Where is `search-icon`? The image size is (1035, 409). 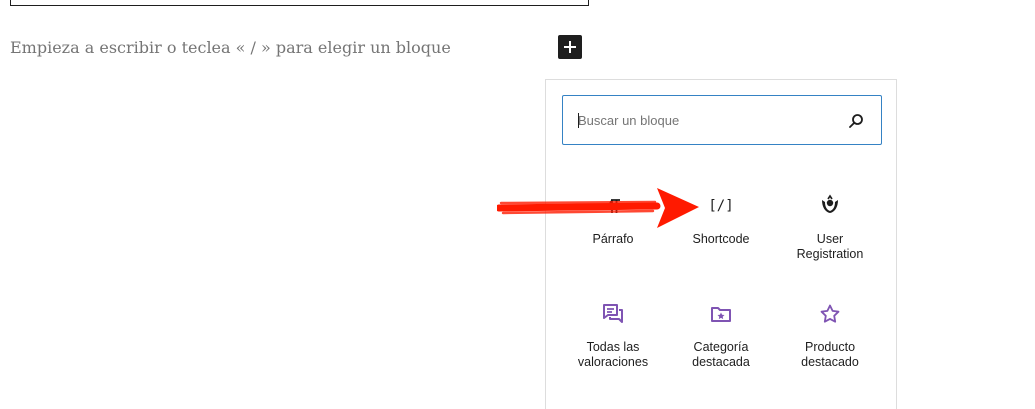 search-icon is located at coordinates (856, 121).